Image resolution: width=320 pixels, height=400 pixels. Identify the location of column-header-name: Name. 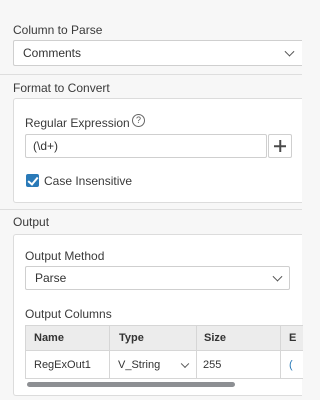
(49, 338).